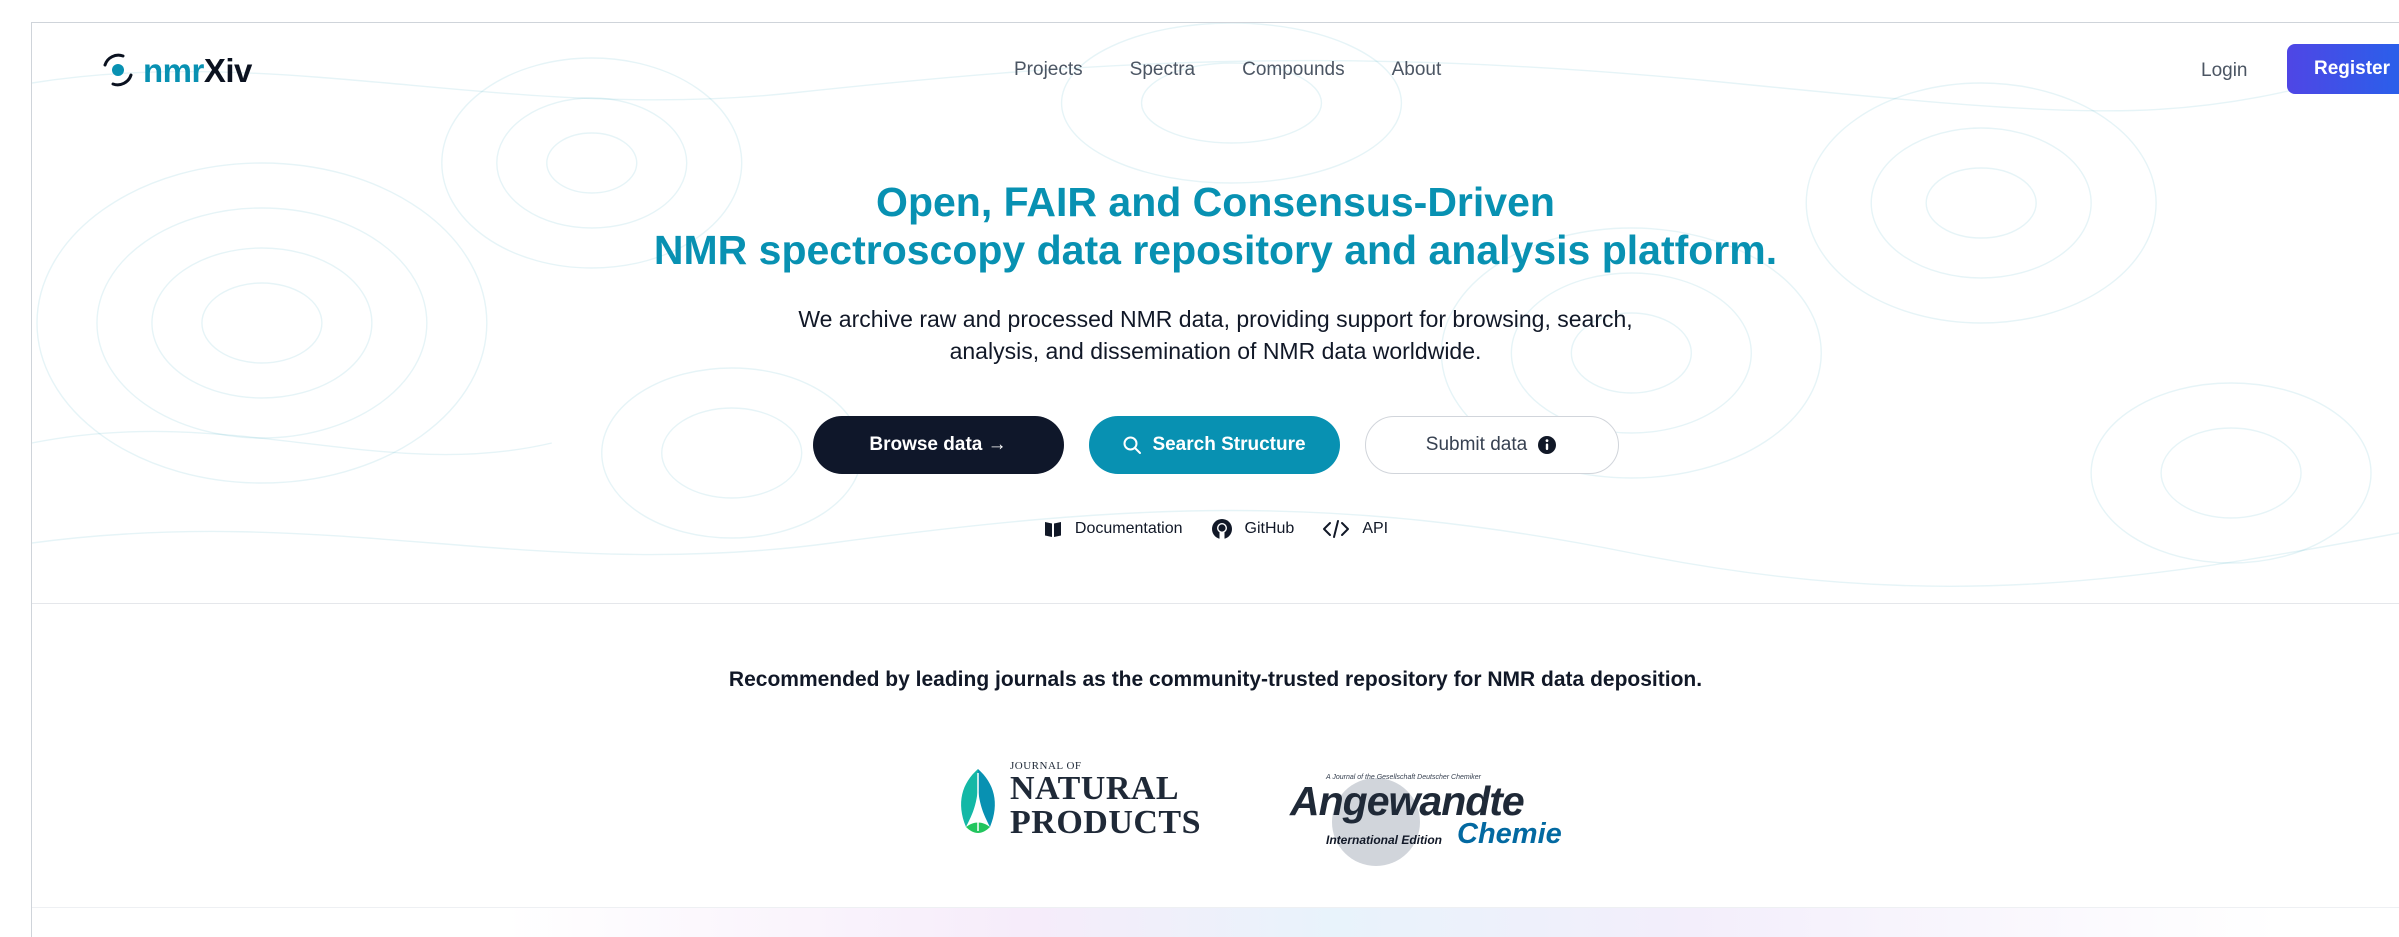 This screenshot has height=937, width=2399. Describe the element at coordinates (1132, 445) in the screenshot. I see `search-icon` at that location.